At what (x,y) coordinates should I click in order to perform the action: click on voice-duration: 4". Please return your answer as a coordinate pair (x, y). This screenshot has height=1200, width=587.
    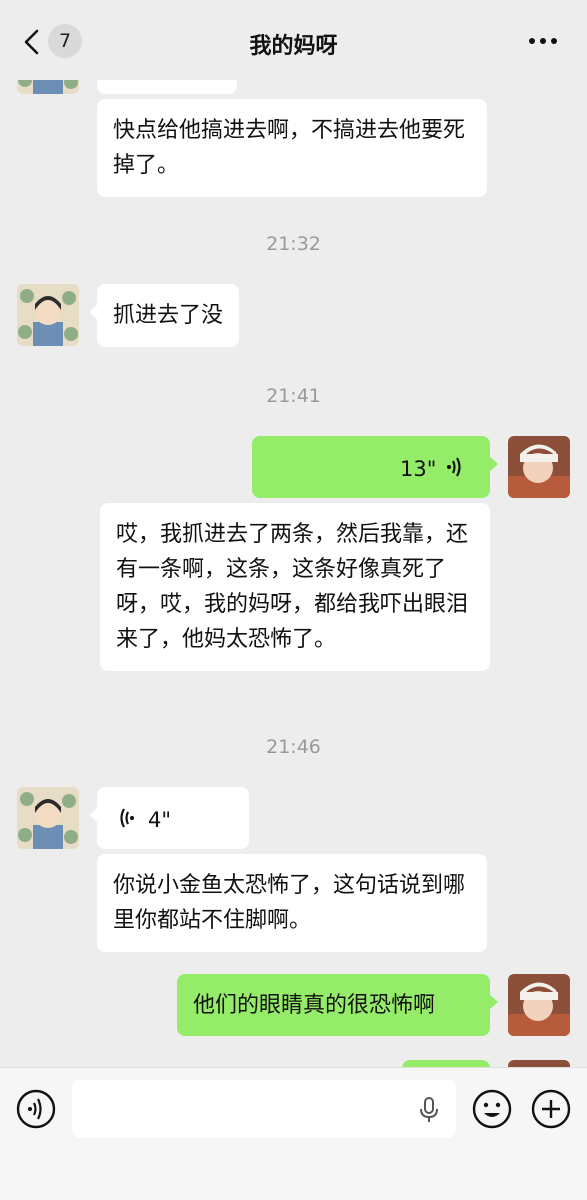
    Looking at the image, I should click on (160, 820).